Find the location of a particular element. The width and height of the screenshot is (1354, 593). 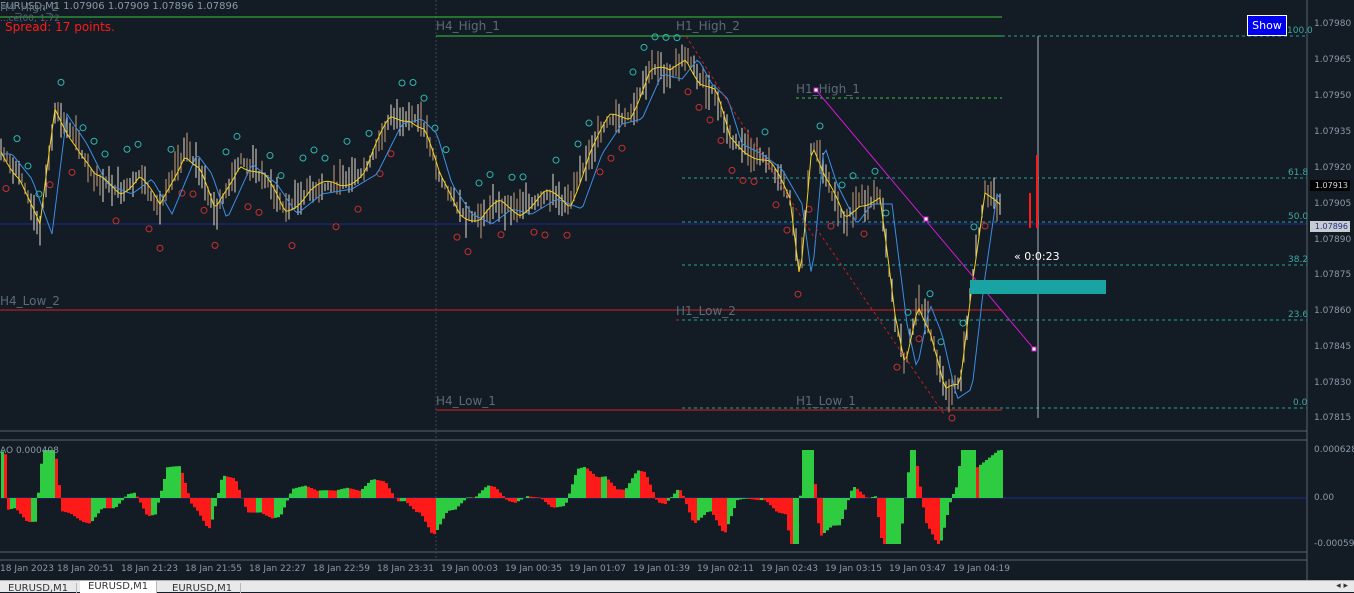

current-price-tag: 1.07913 is located at coordinates (1330, 185).